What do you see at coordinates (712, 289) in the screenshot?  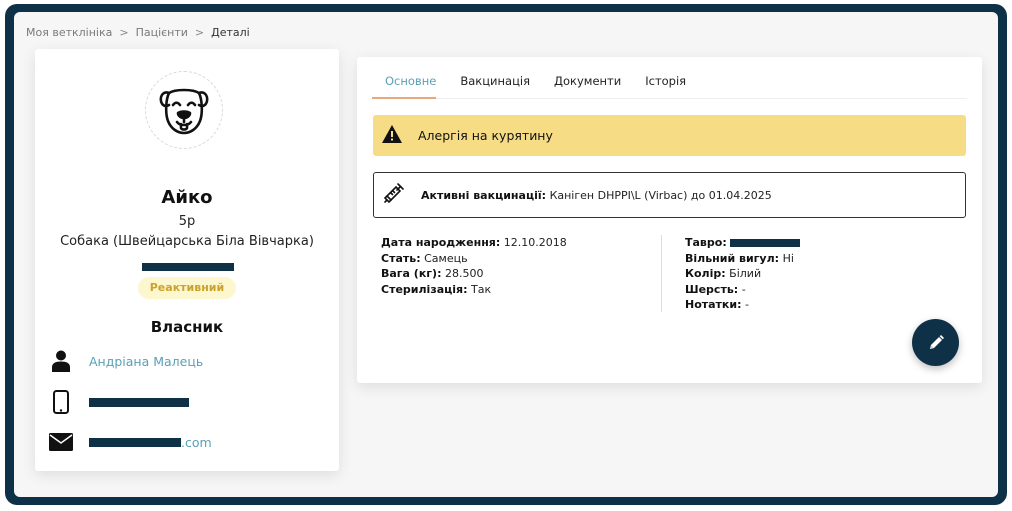 I see `detail-label: Шерсть:` at bounding box center [712, 289].